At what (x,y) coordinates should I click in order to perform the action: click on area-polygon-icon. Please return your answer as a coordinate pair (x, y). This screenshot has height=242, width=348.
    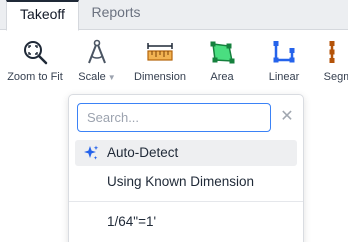
    Looking at the image, I should click on (222, 52).